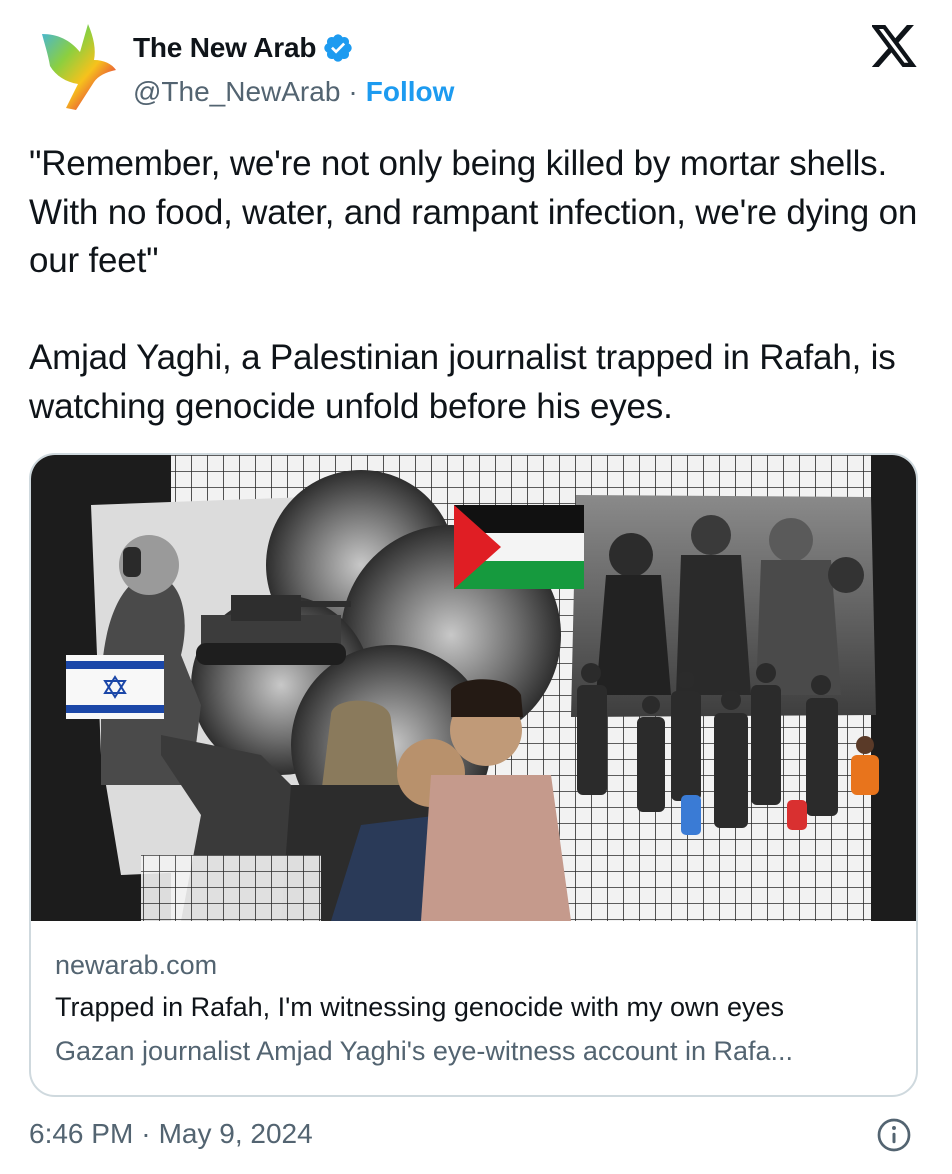 The height and width of the screenshot is (1174, 952). What do you see at coordinates (81, 1134) in the screenshot?
I see `post-time: 6:46 PM` at bounding box center [81, 1134].